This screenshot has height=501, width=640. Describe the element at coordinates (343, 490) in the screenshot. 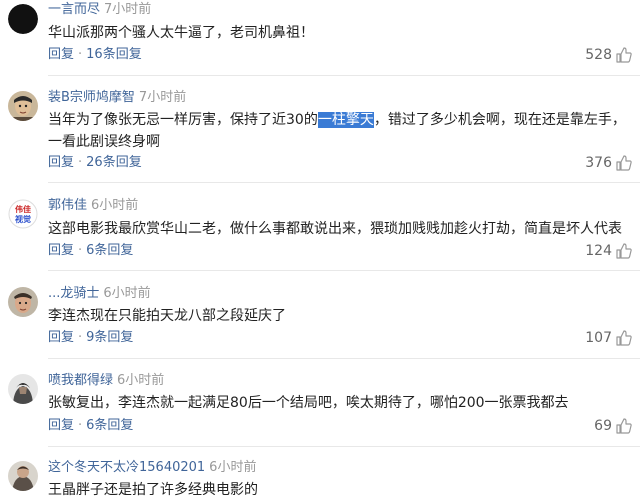

I see `comment-text: 王晶胖子还是拍了许多经典电影的` at that location.